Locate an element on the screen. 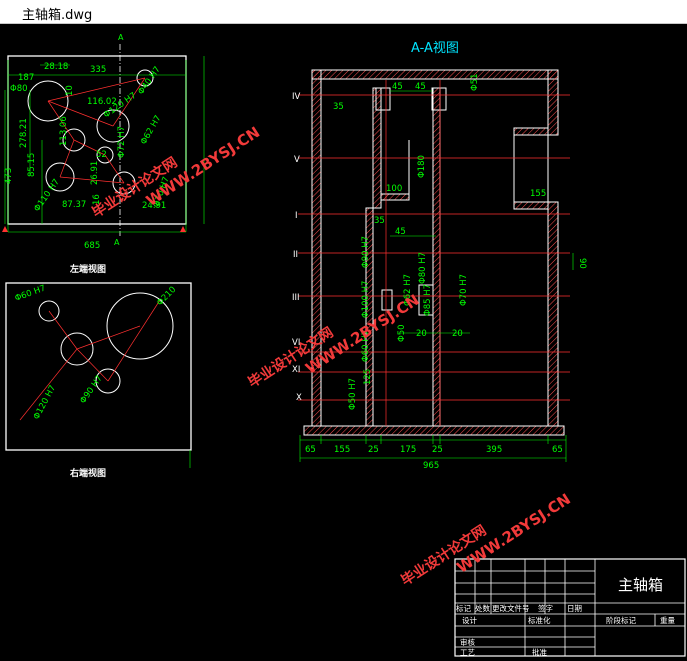 The image size is (687, 661). dim-473: 473 is located at coordinates (9, 176).